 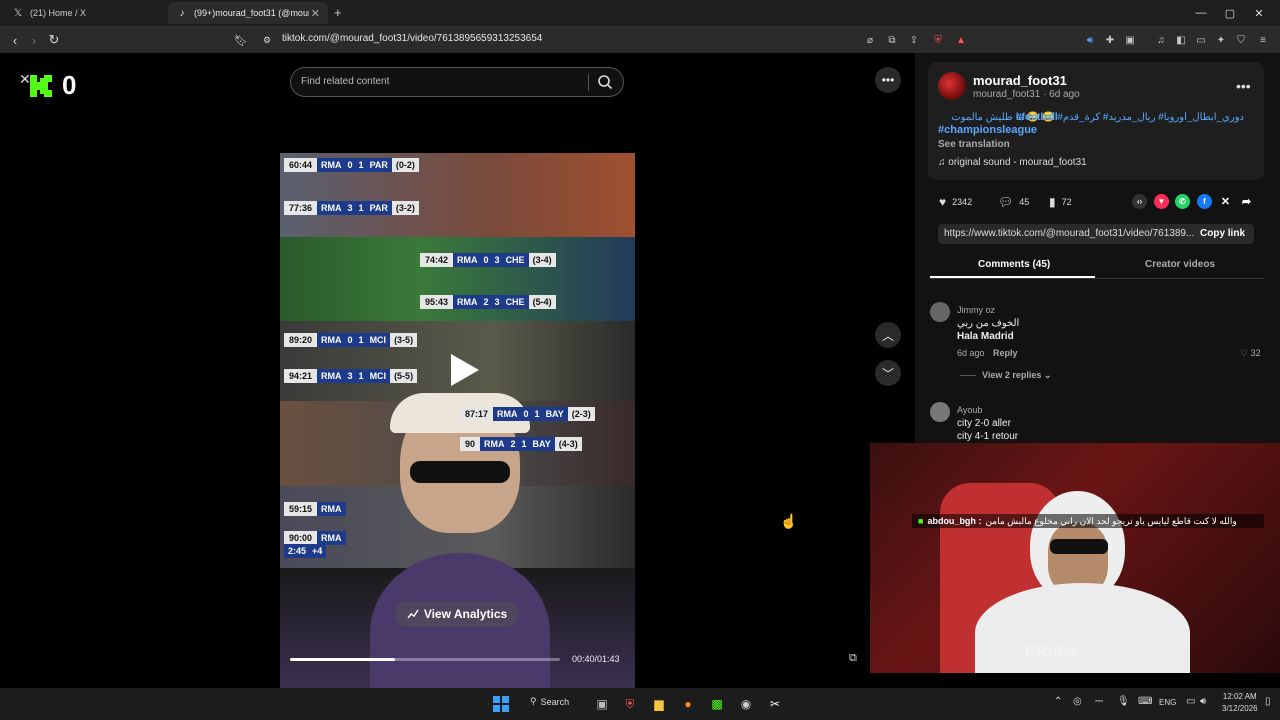 I want to click on view-replies-button: View 2 replies ⌄, so click(x=1016, y=375).